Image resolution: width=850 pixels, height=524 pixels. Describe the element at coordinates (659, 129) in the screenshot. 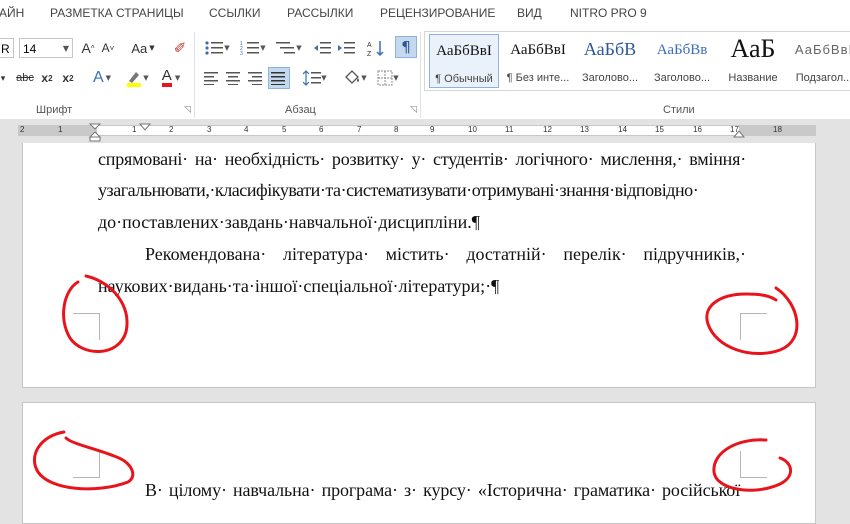

I see `ruler-tick-label: 15` at that location.